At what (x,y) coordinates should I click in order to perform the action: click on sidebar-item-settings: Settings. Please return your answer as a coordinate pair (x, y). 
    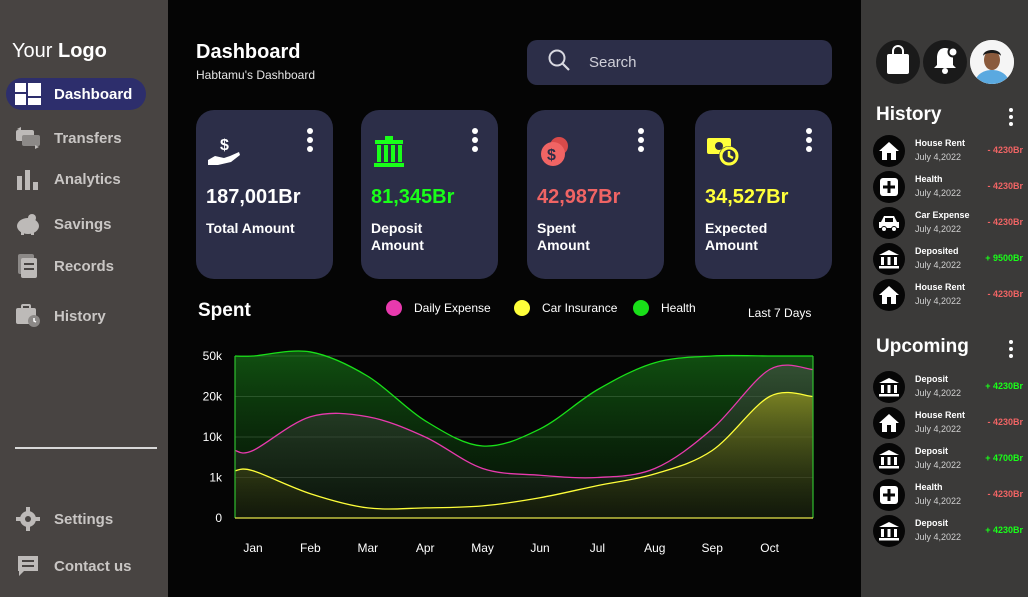
    Looking at the image, I should click on (76, 519).